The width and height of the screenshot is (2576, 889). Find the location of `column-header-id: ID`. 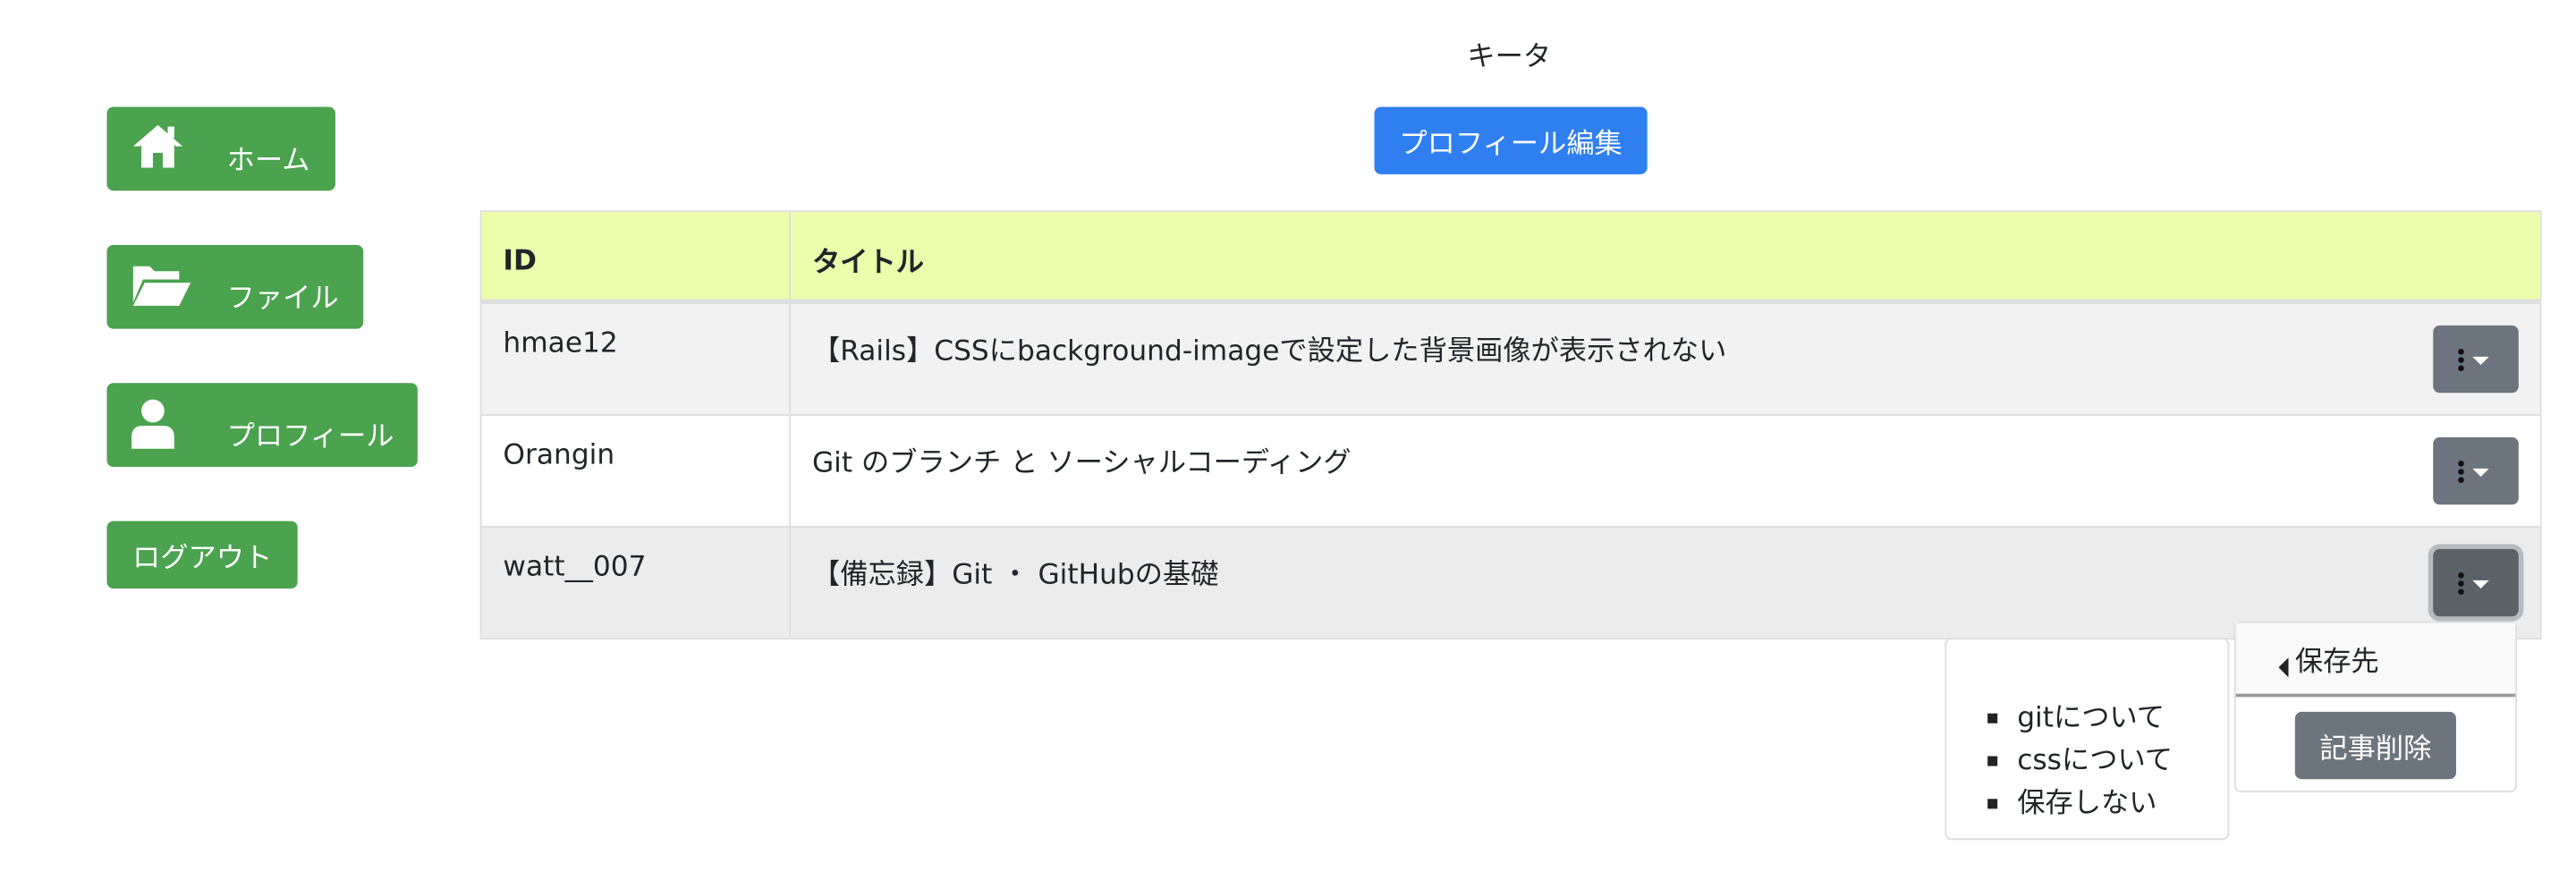

column-header-id: ID is located at coordinates (637, 256).